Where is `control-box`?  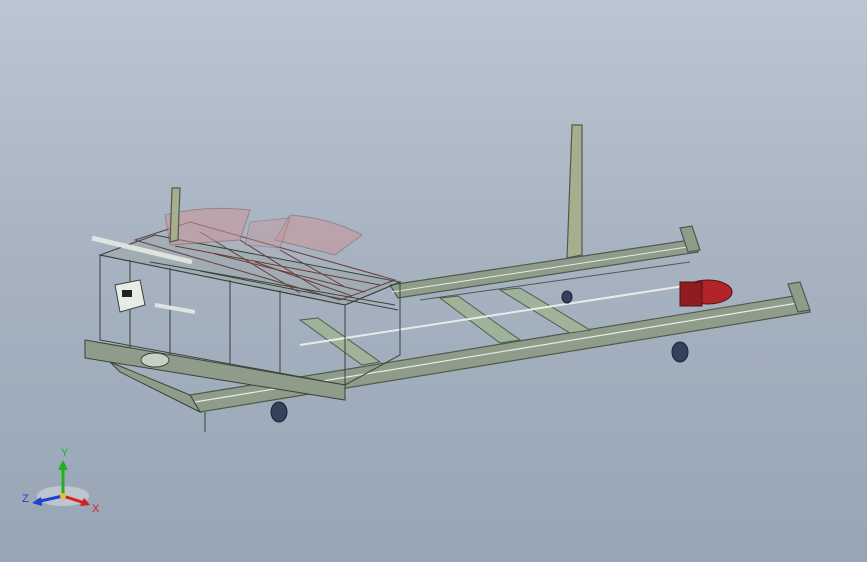
control-box is located at coordinates (130, 296).